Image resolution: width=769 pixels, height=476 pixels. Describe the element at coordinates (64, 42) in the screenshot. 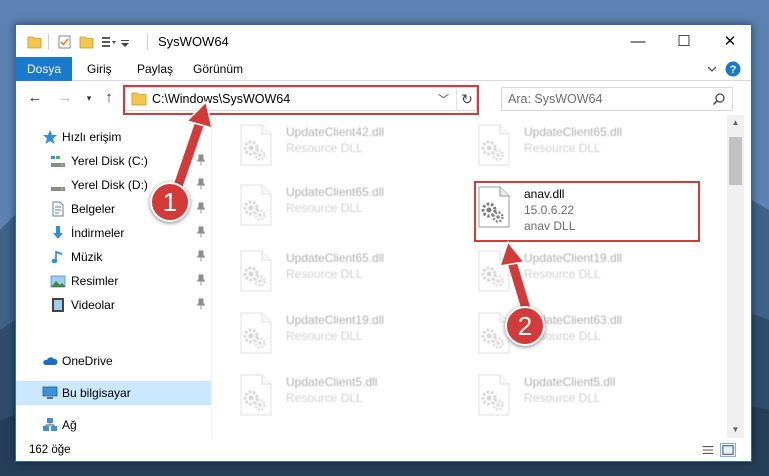

I see `properties-icon` at that location.